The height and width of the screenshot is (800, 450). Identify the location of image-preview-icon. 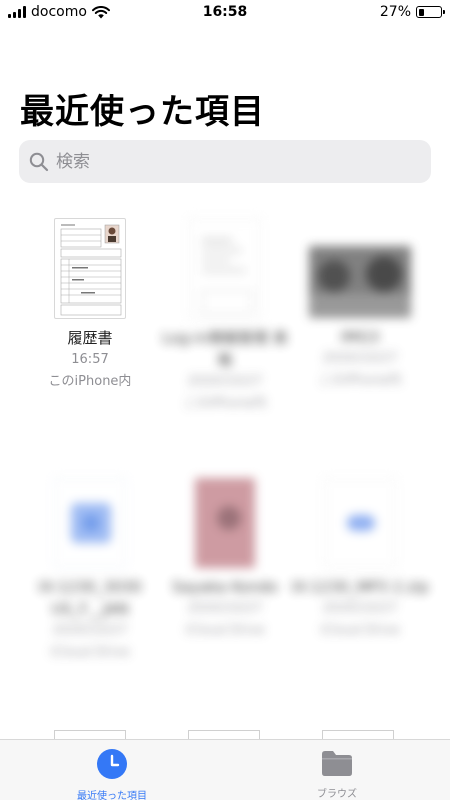
(225, 523).